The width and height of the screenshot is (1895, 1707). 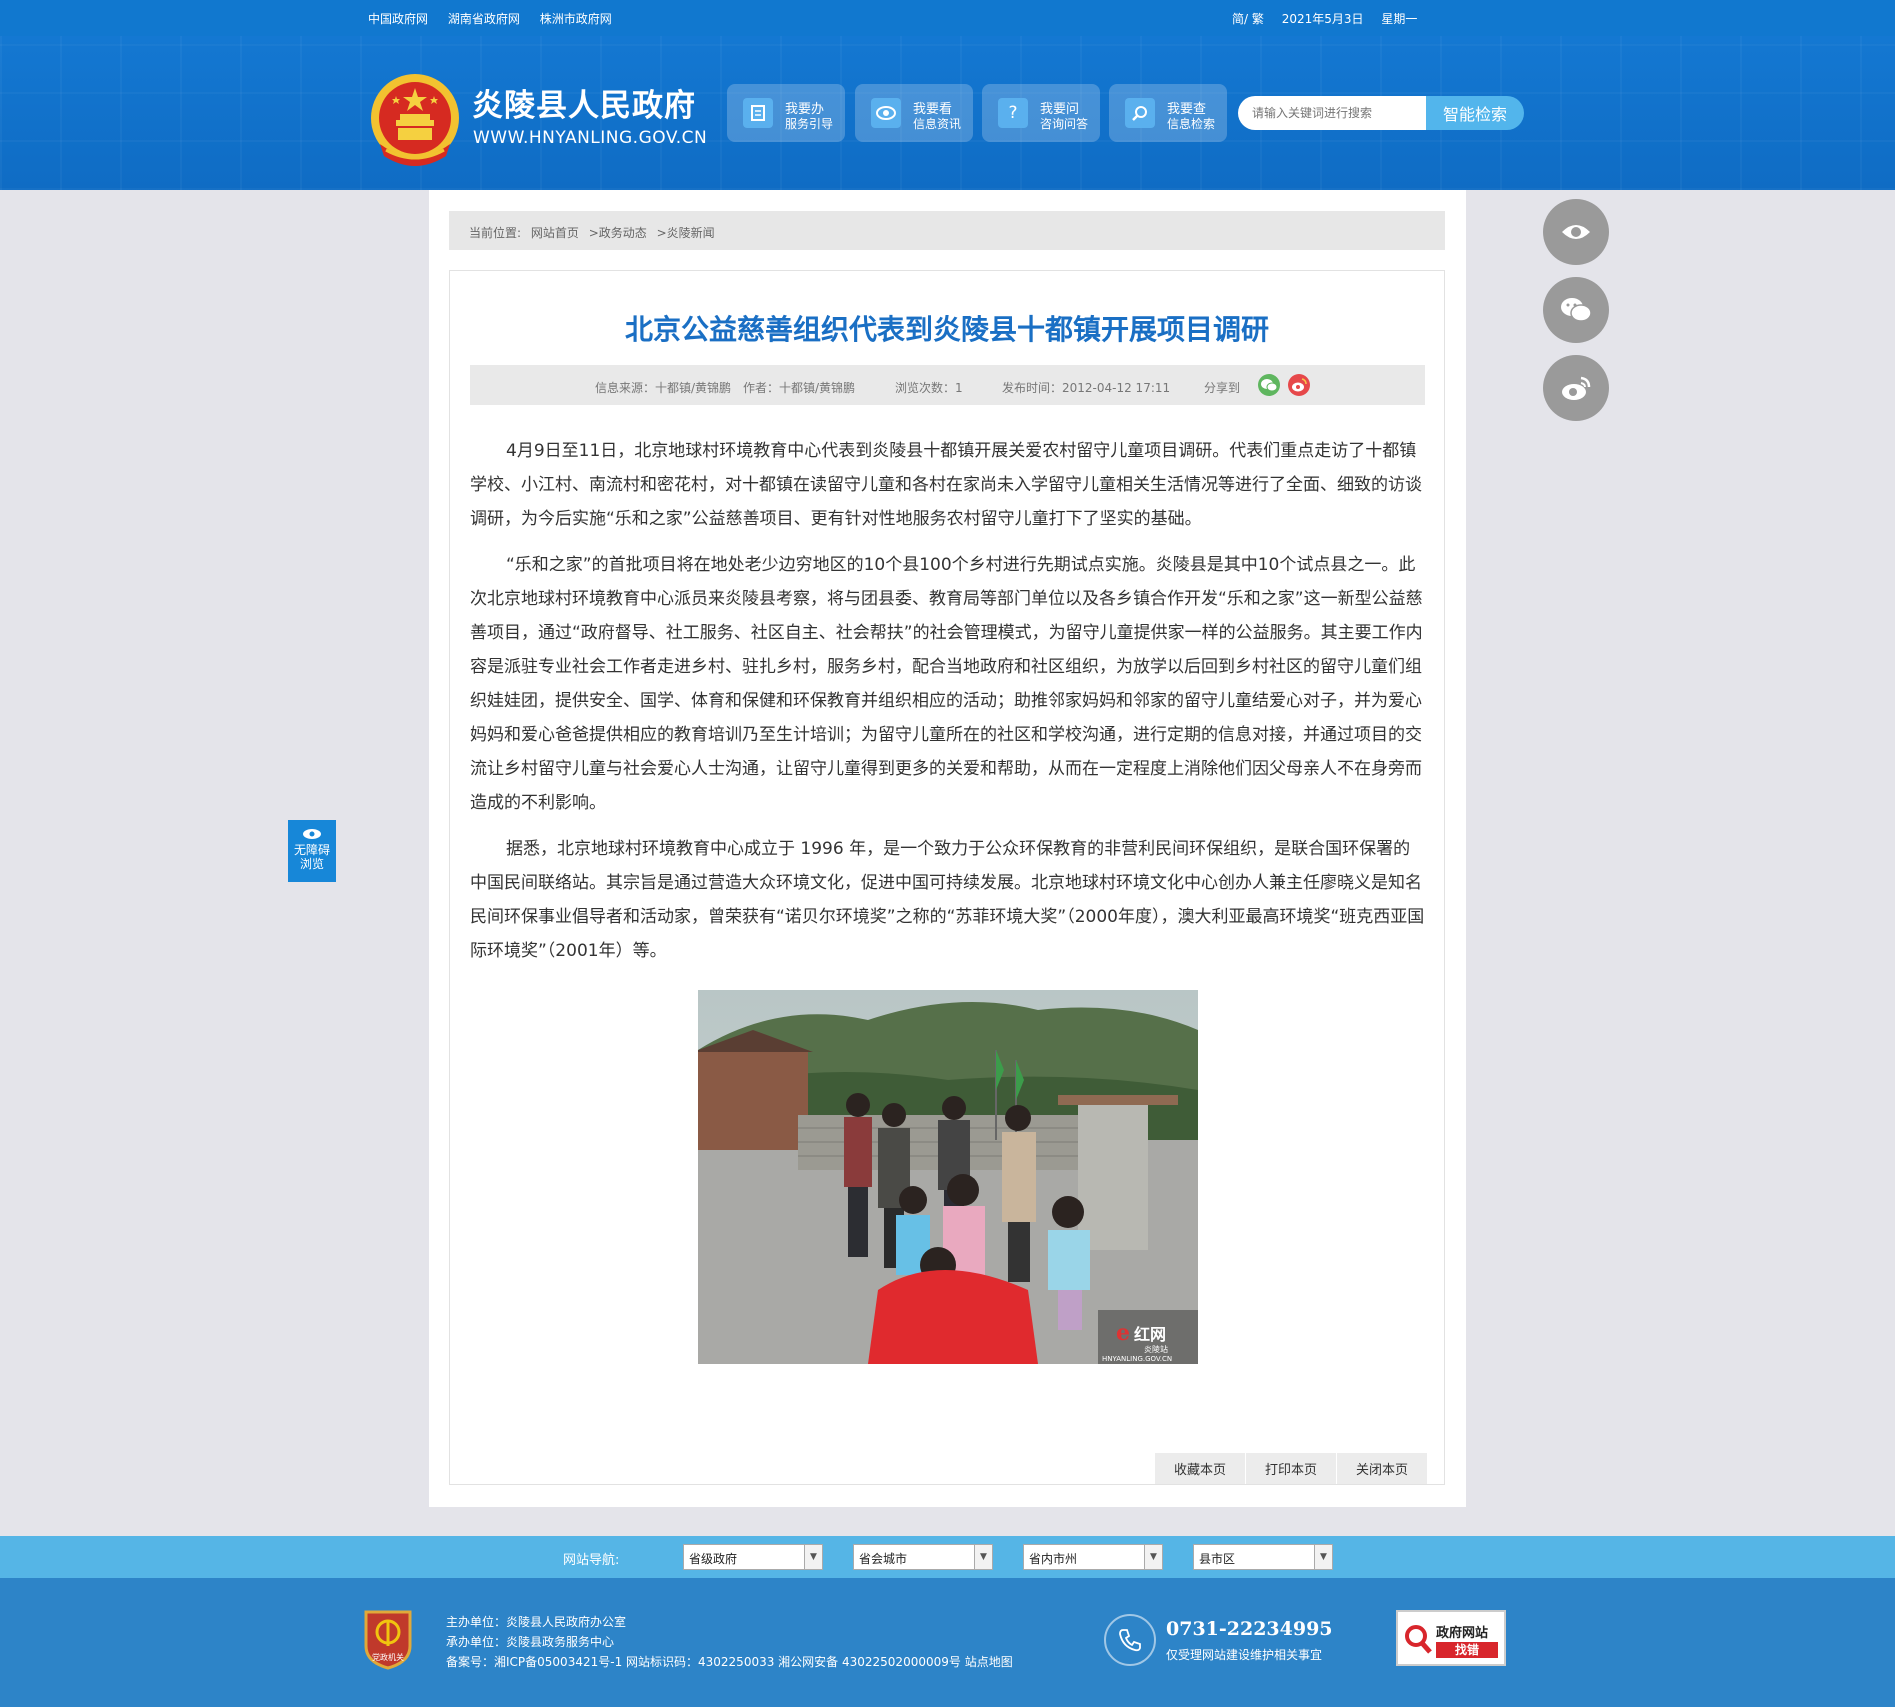 What do you see at coordinates (948, 1177) in the screenshot?
I see `article-photo: e 红网 炎陵站 HNYANLING.GOV.CN` at bounding box center [948, 1177].